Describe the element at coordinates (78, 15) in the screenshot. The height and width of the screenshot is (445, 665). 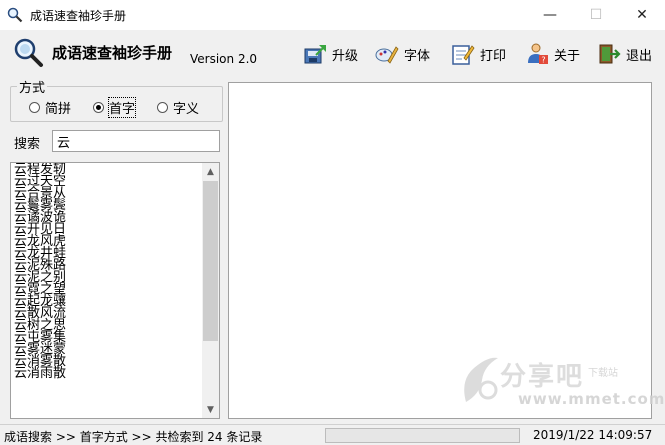
I see `window-title: 成语速查袖珍手册` at that location.